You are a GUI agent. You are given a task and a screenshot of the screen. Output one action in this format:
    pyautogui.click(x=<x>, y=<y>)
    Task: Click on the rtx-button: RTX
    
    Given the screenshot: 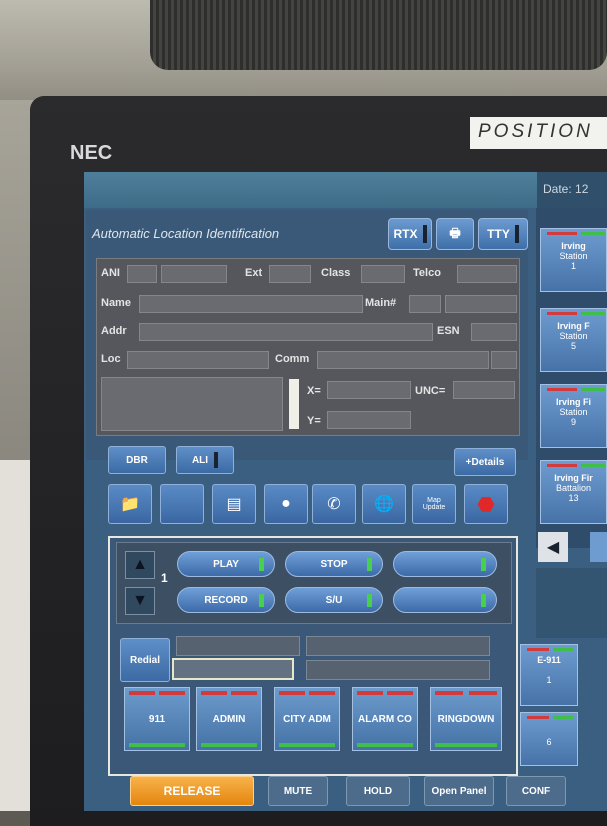 What is the action you would take?
    pyautogui.click(x=410, y=234)
    